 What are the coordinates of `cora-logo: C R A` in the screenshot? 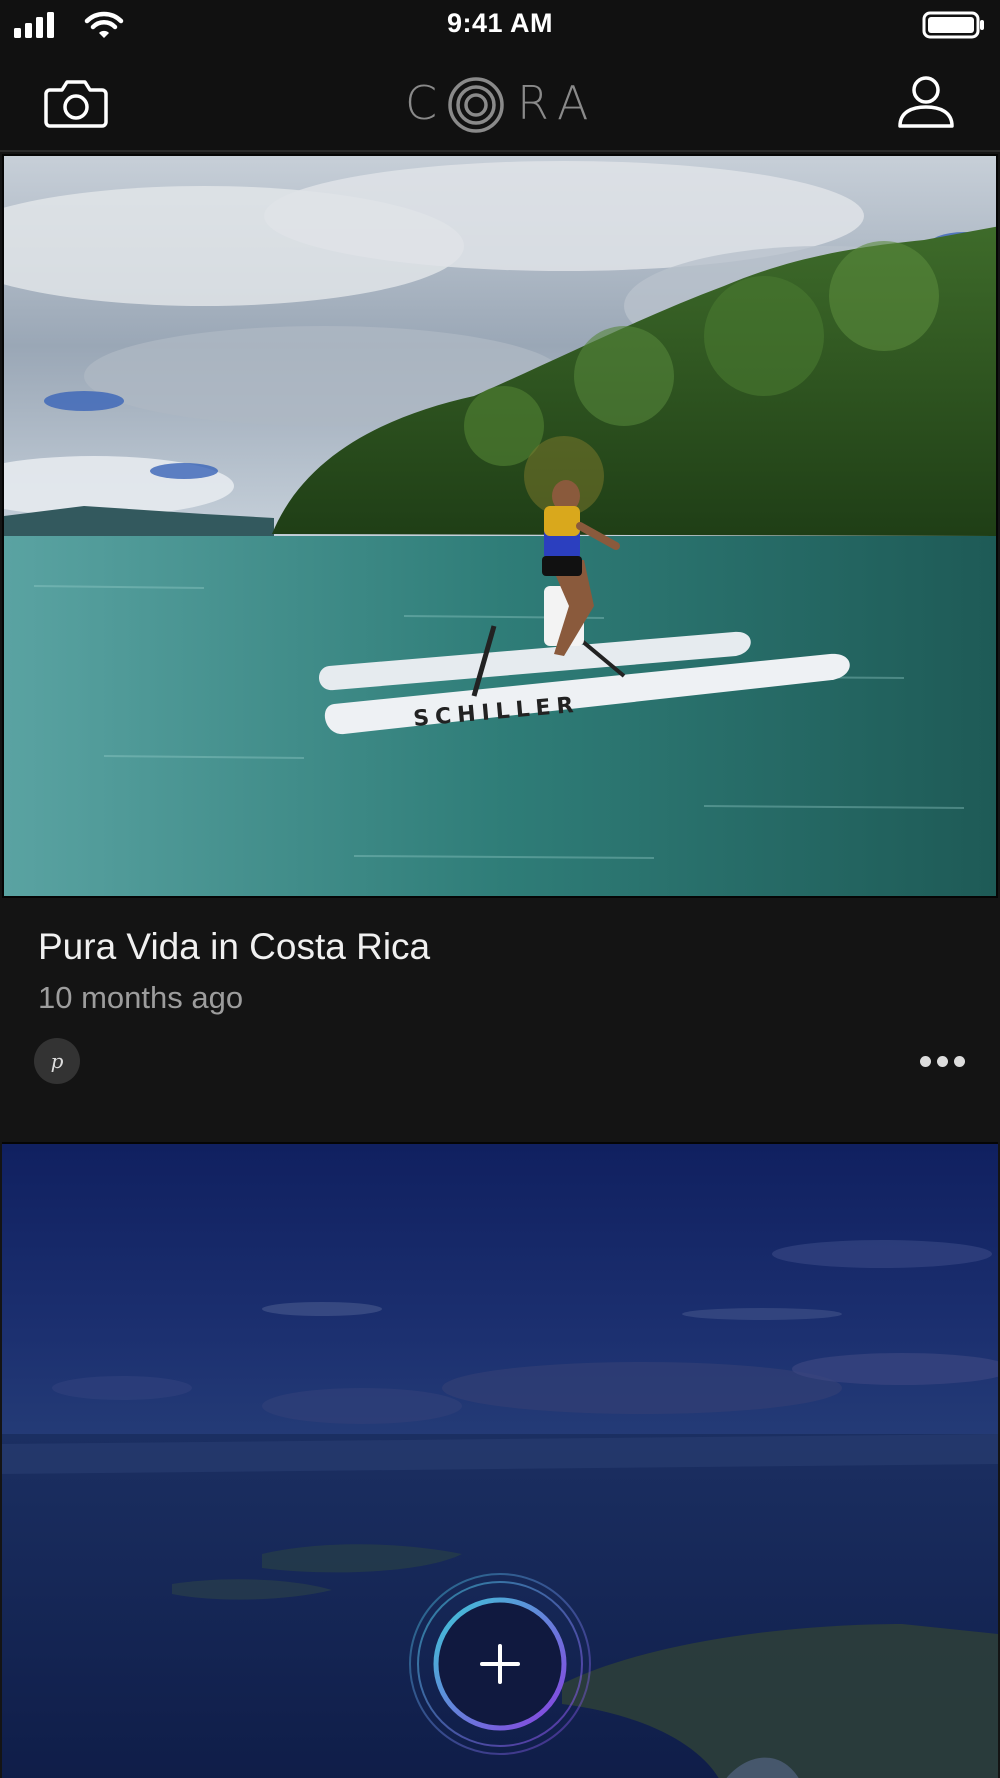 It's located at (500, 103).